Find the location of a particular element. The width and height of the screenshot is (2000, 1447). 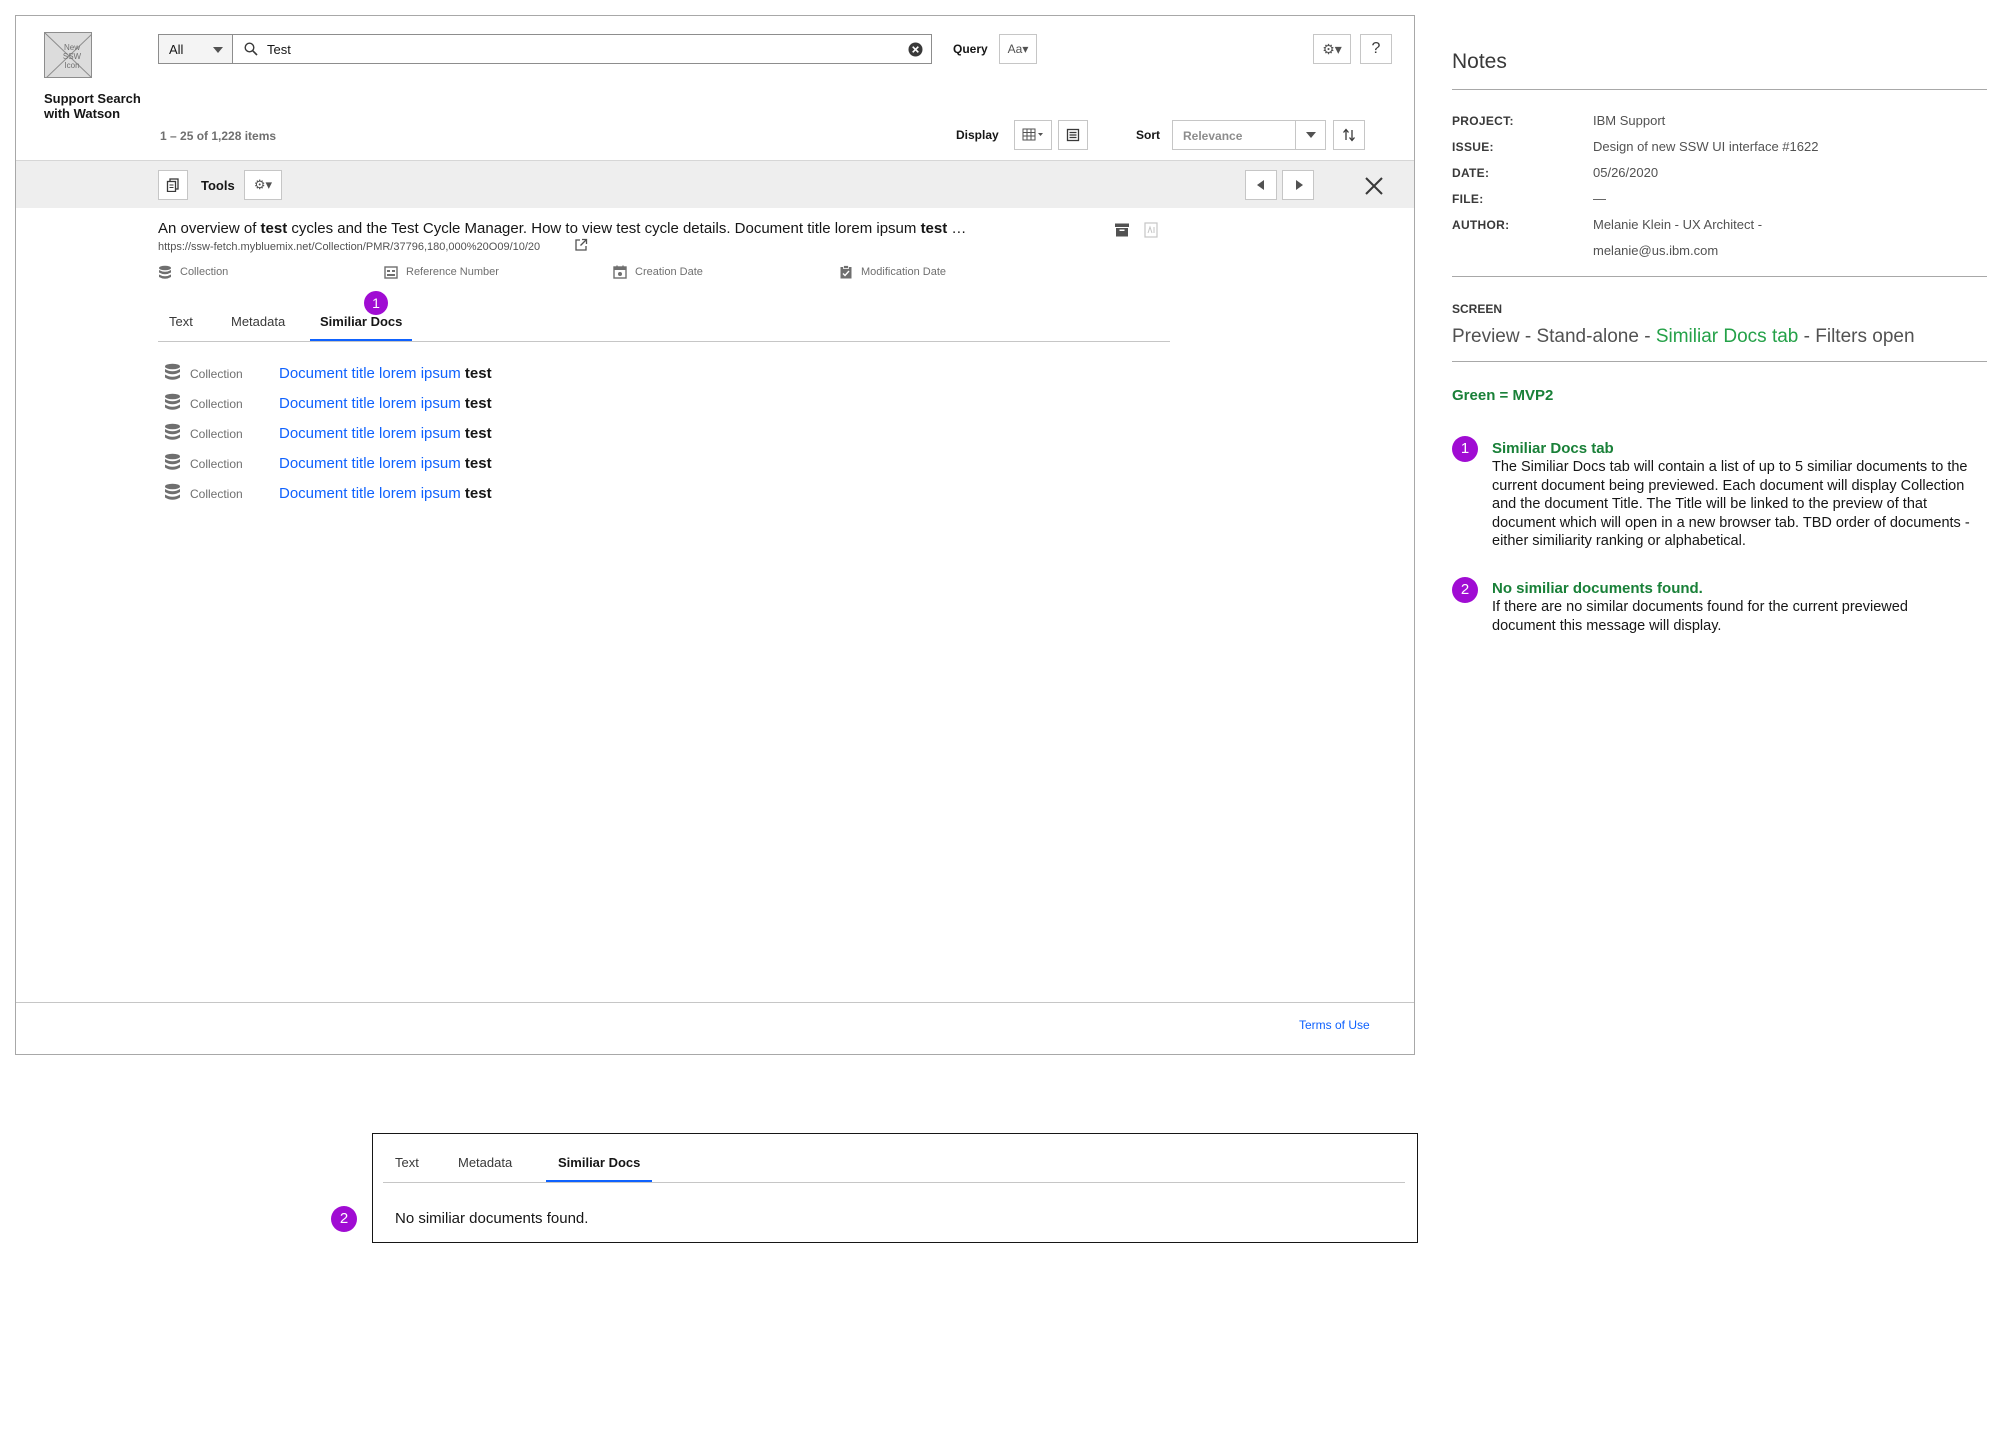

author-value: Melanie Klein - UX Architect - is located at coordinates (1678, 224).